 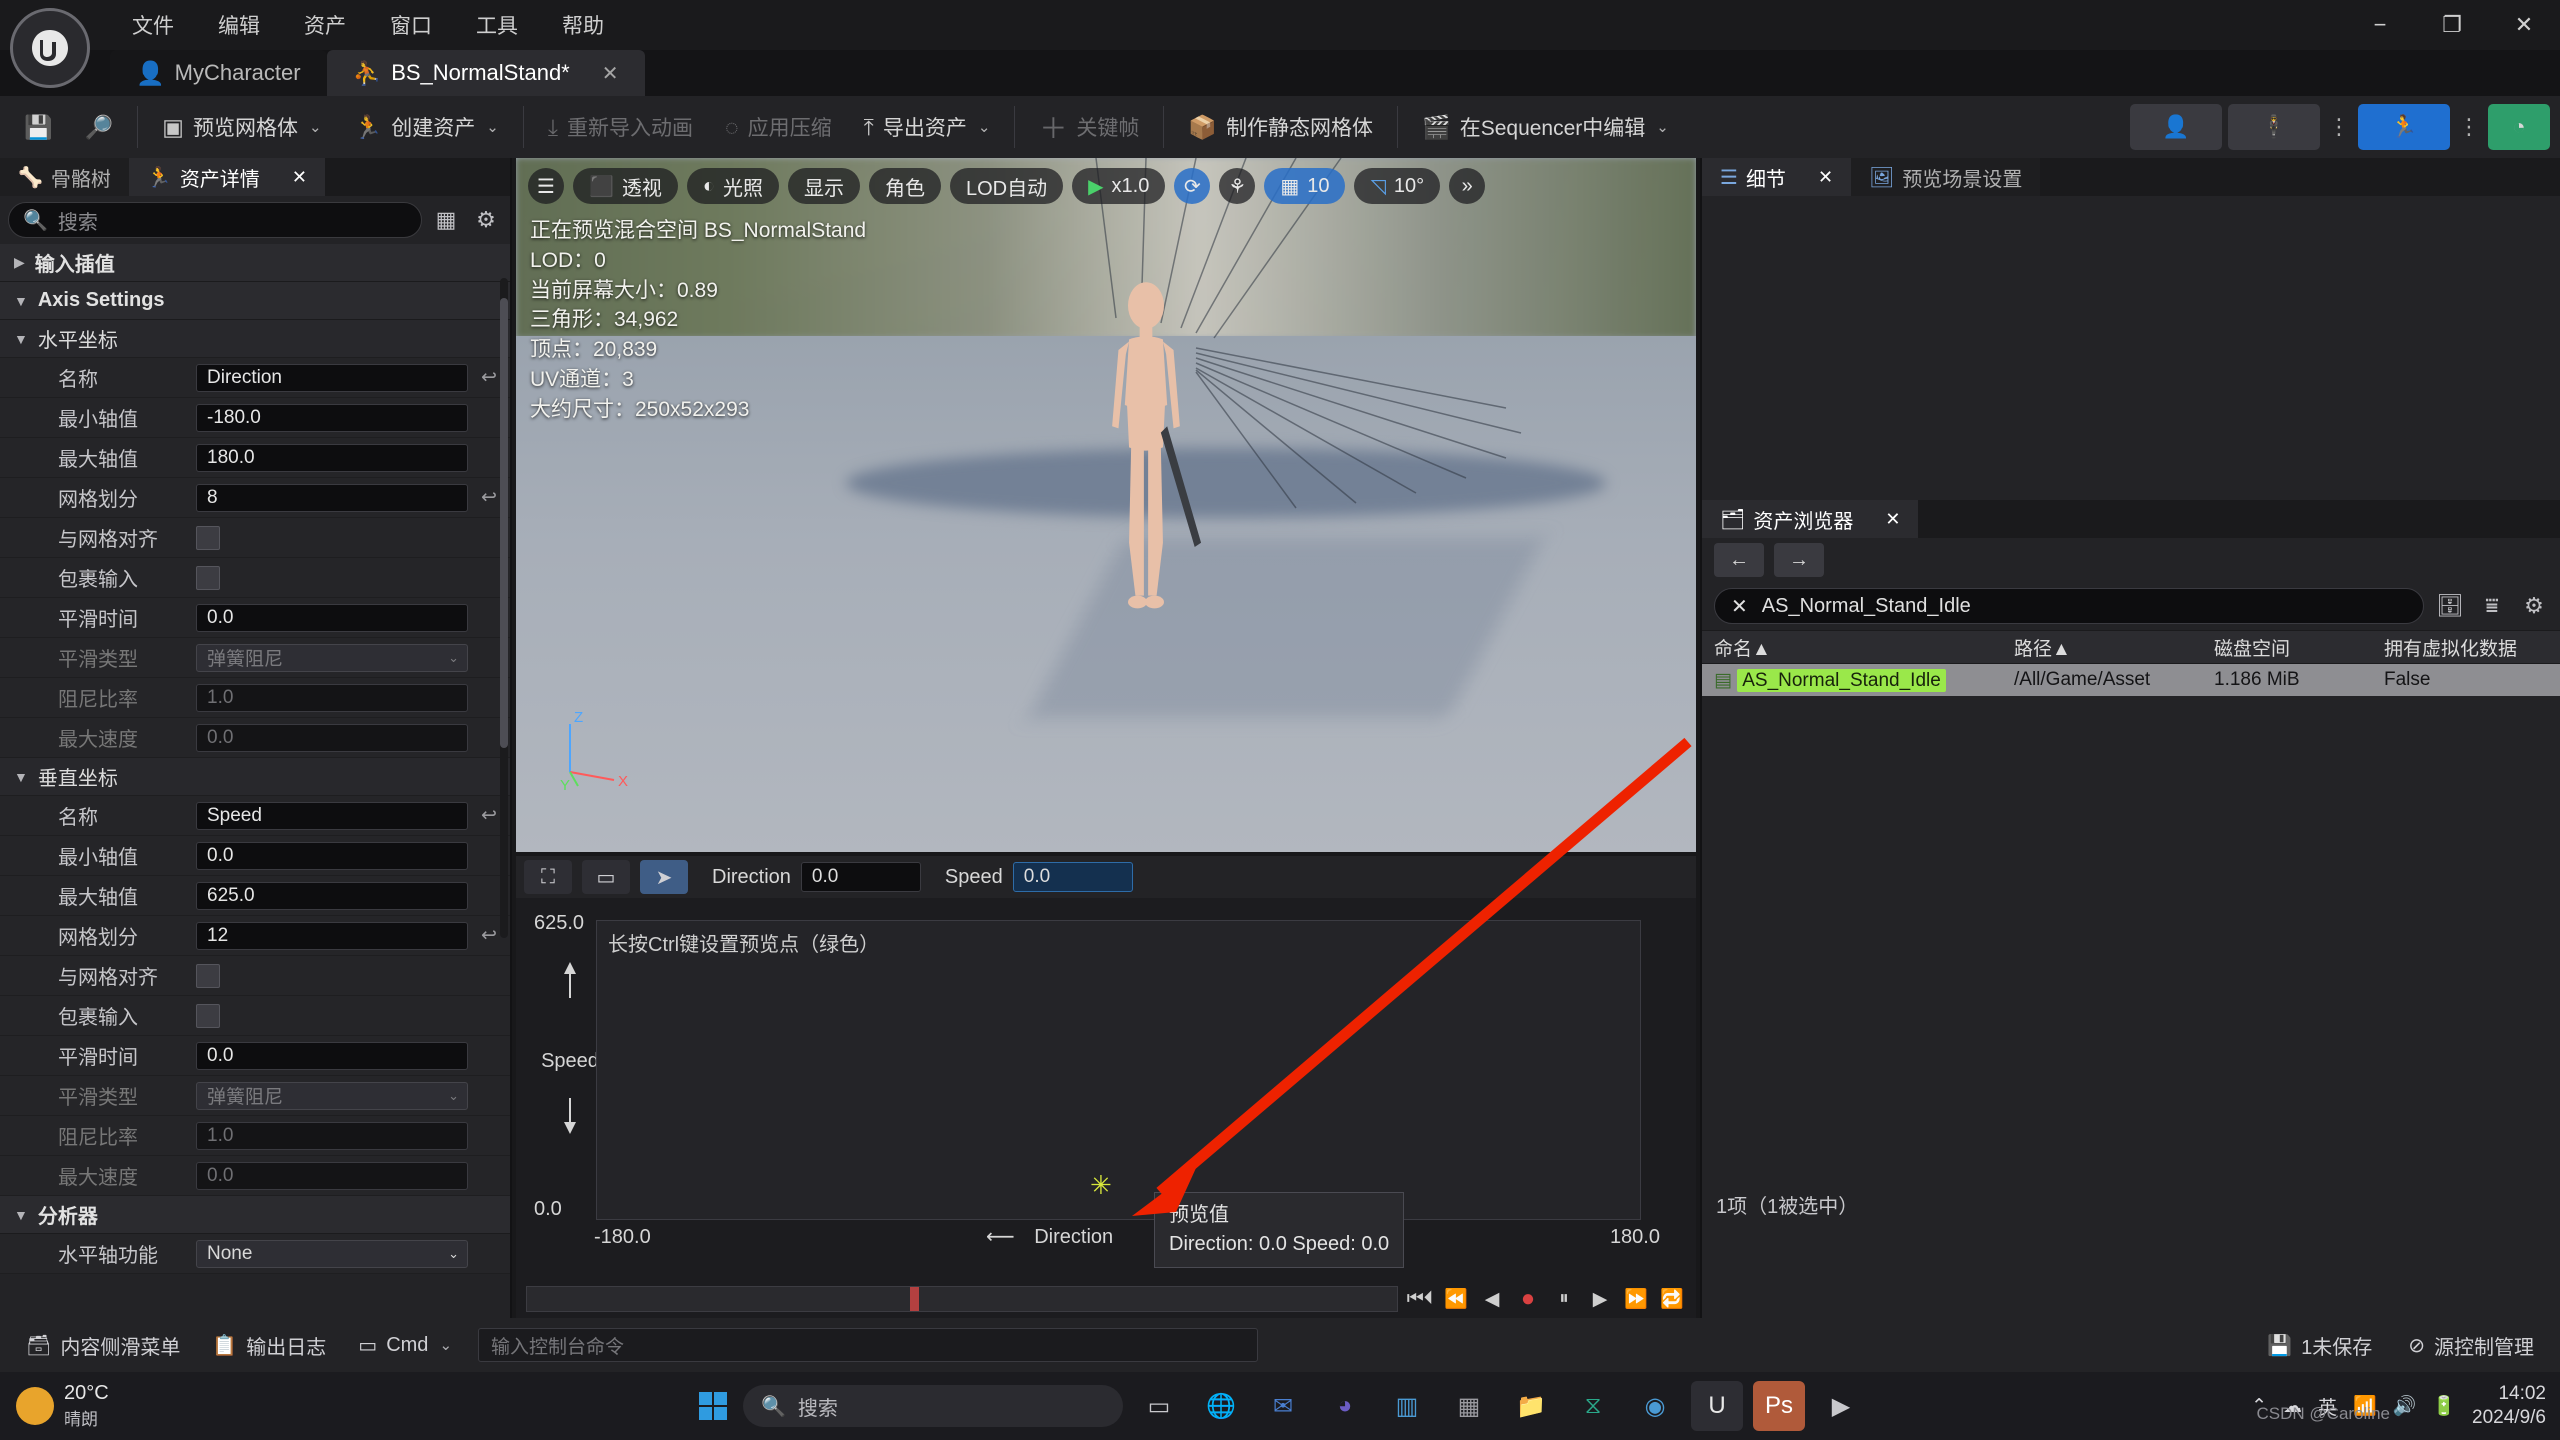 I want to click on text-field: Speed, so click(x=332, y=815).